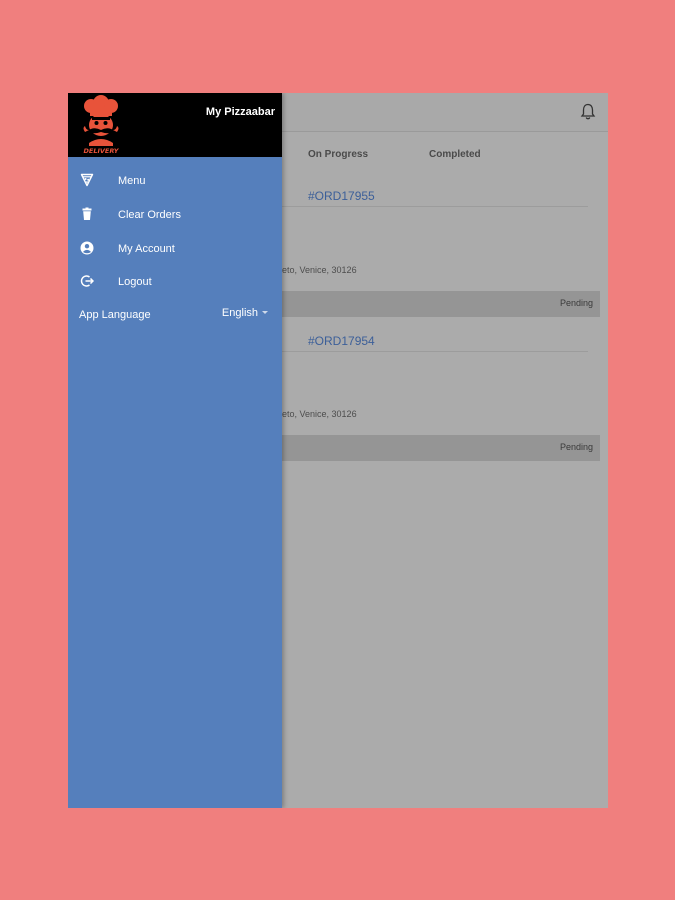 The image size is (675, 900). I want to click on drawer-item-logout: Logout, so click(175, 282).